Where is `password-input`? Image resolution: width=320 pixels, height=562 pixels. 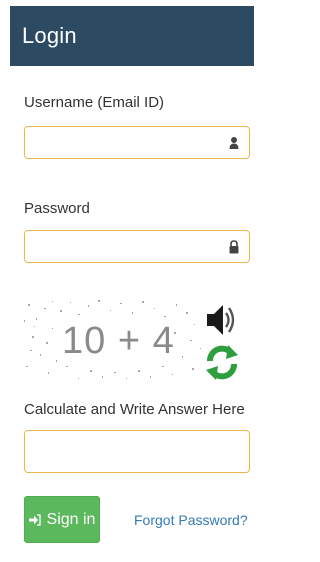
password-input is located at coordinates (137, 246).